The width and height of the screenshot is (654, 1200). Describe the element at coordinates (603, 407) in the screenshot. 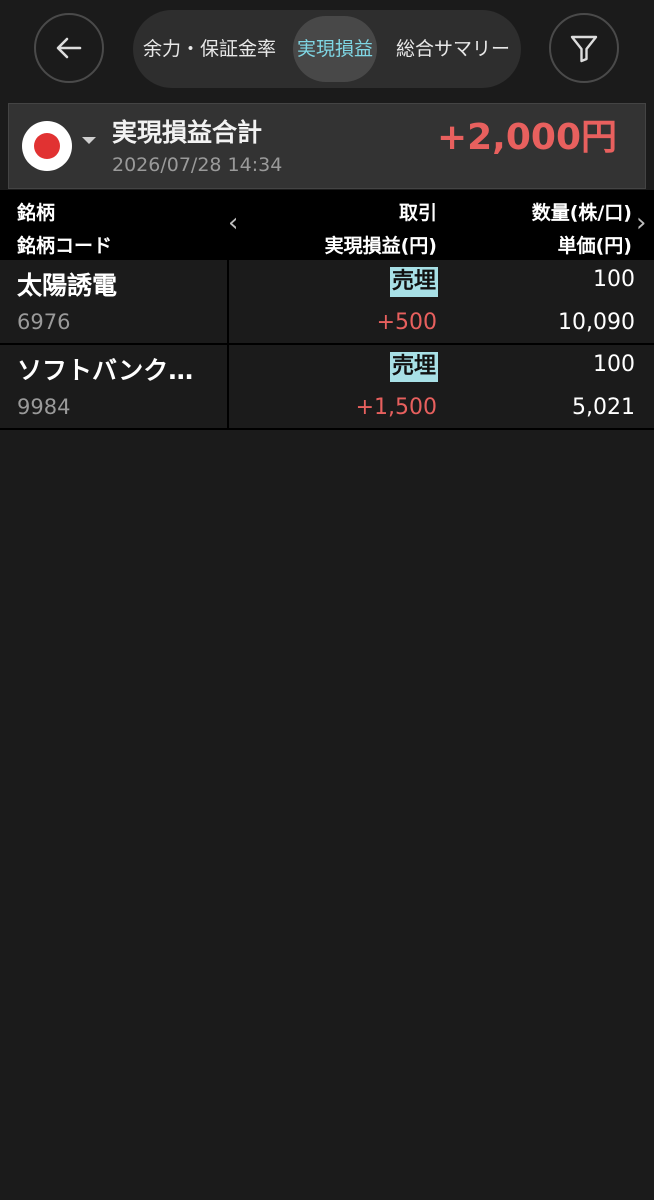

I see `unit-price: 5,021` at that location.